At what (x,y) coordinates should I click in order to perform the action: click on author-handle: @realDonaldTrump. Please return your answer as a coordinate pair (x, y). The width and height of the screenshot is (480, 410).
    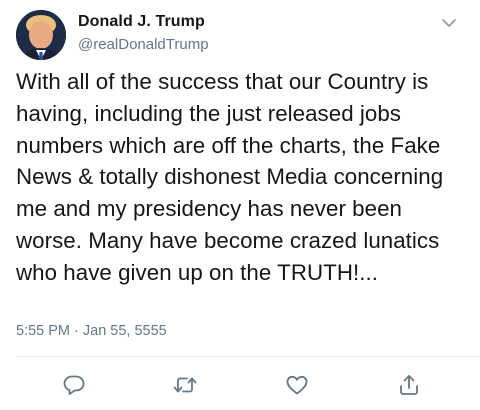
    Looking at the image, I should click on (143, 44).